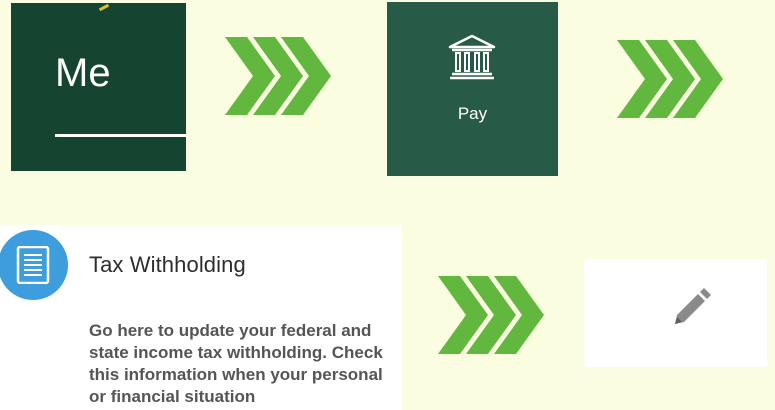  I want to click on pay-label: Pay, so click(472, 113).